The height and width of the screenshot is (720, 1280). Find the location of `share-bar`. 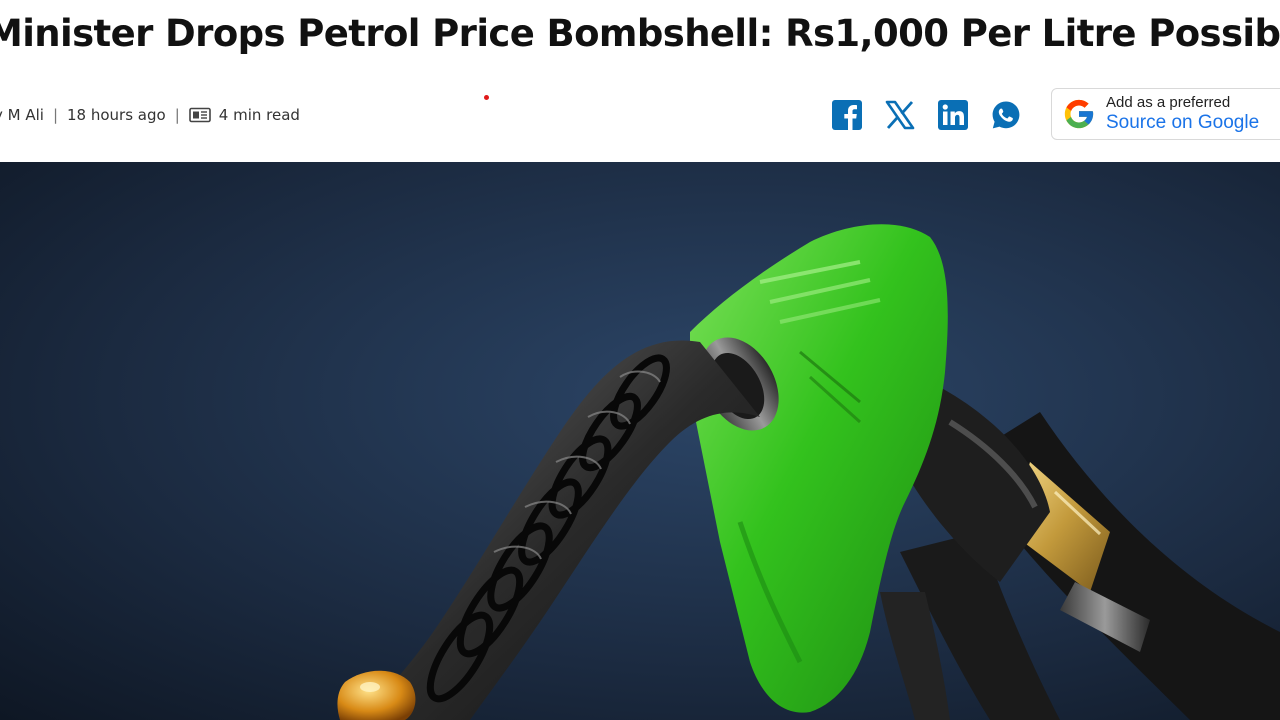

share-bar is located at coordinates (934, 115).